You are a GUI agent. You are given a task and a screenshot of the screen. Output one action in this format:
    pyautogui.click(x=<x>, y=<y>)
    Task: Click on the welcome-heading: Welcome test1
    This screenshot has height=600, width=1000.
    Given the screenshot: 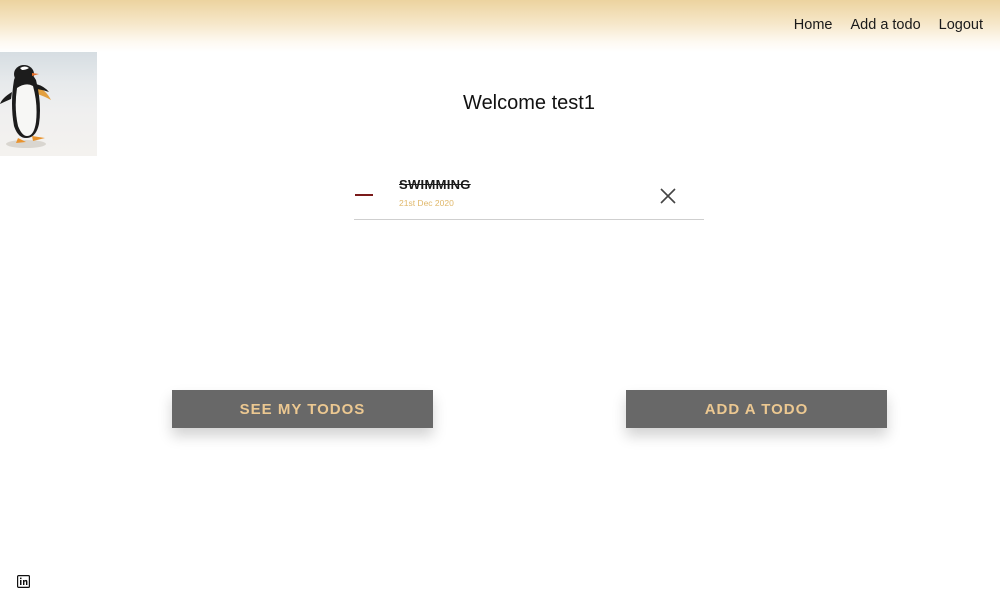 What is the action you would take?
    pyautogui.click(x=529, y=103)
    